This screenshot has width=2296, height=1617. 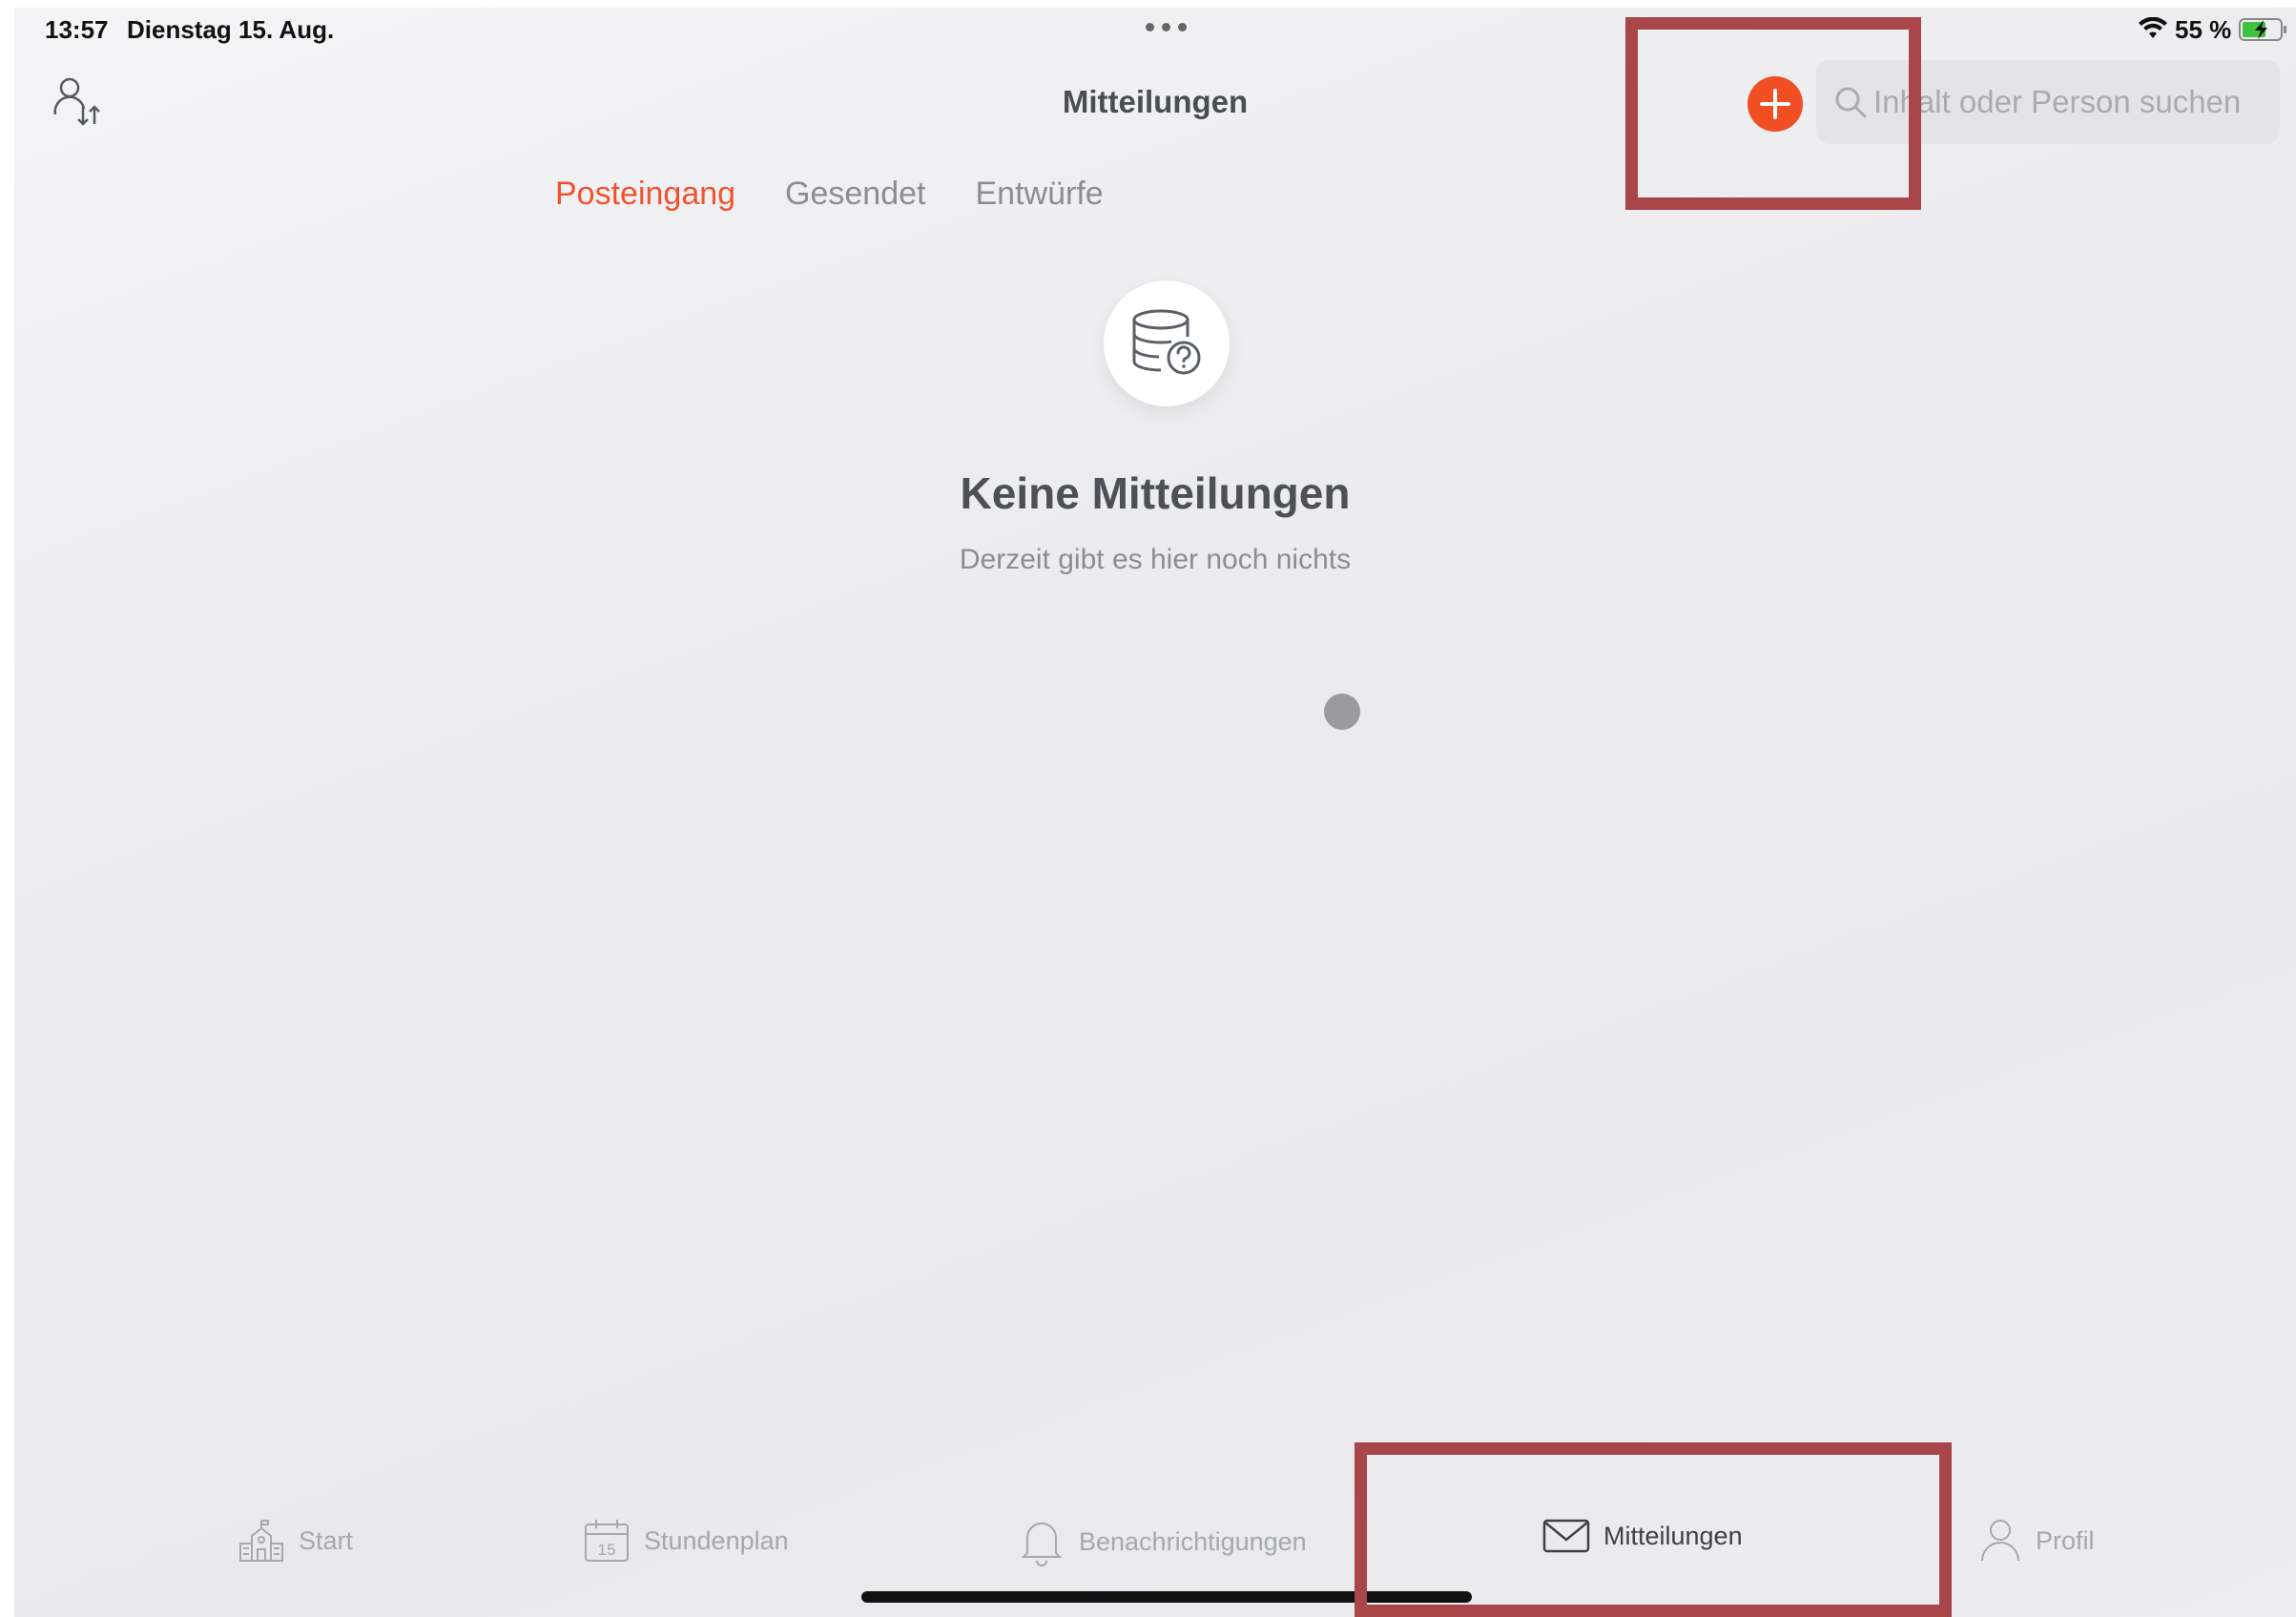 What do you see at coordinates (2153, 27) in the screenshot?
I see `wifi-icon` at bounding box center [2153, 27].